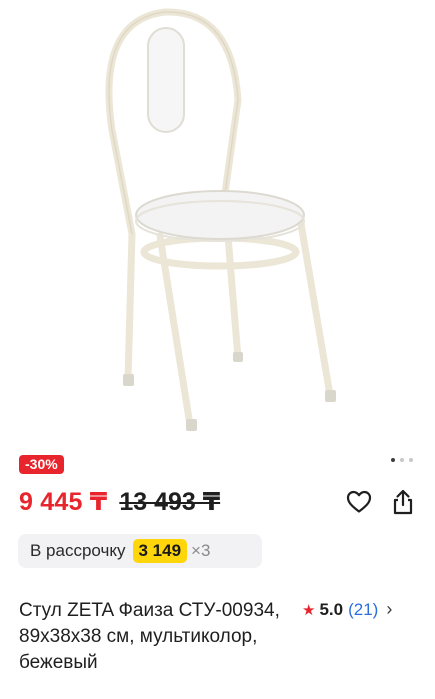 The height and width of the screenshot is (699, 435). I want to click on star-icon: ★, so click(309, 610).